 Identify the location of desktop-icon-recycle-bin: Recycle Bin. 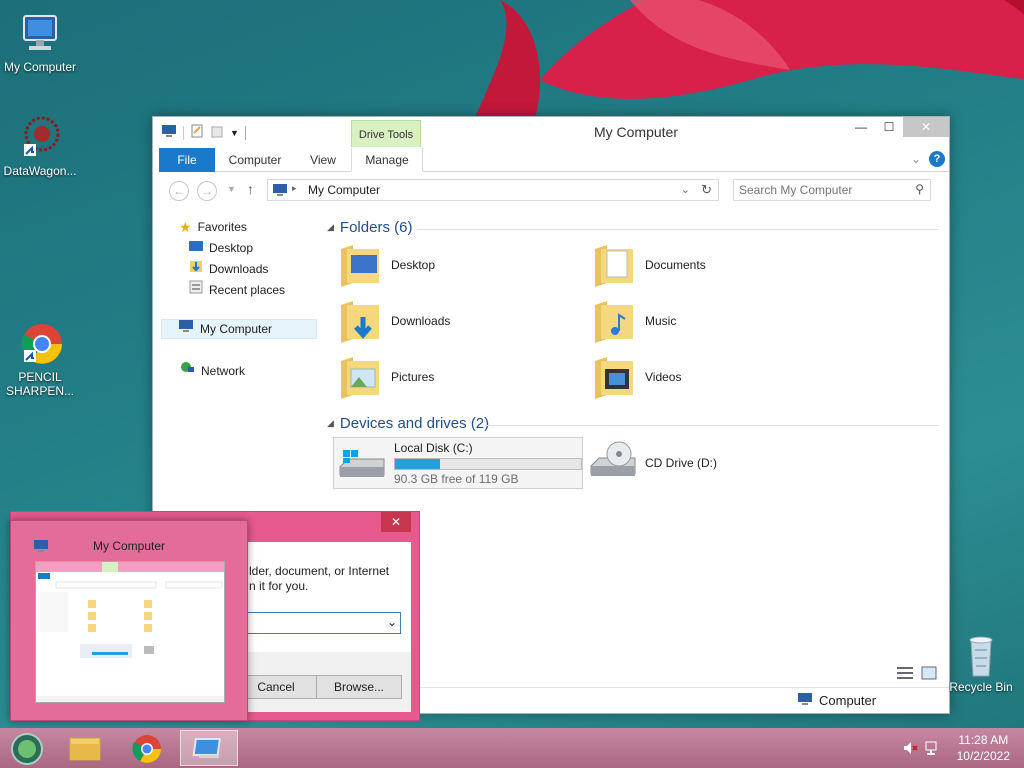
(981, 663).